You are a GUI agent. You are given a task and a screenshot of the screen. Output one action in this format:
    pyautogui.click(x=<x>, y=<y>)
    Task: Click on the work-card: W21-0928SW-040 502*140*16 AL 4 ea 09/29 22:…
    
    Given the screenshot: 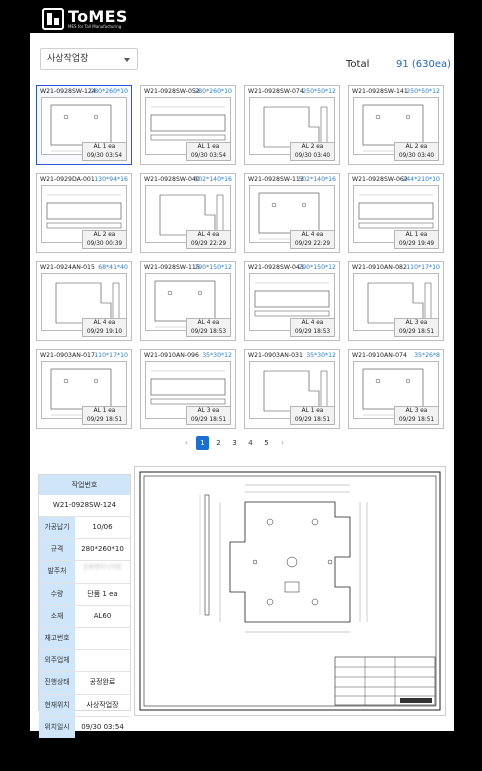 What is the action you would take?
    pyautogui.click(x=188, y=213)
    